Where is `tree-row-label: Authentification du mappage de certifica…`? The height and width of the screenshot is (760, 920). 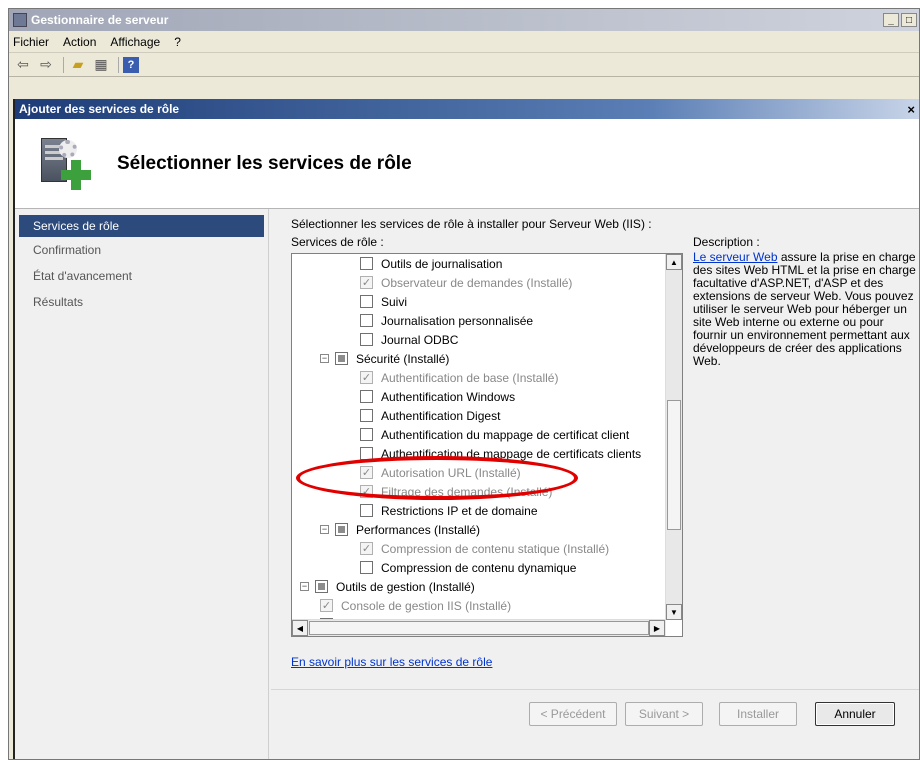
tree-row-label: Authentification du mappage de certifica… is located at coordinates (505, 434).